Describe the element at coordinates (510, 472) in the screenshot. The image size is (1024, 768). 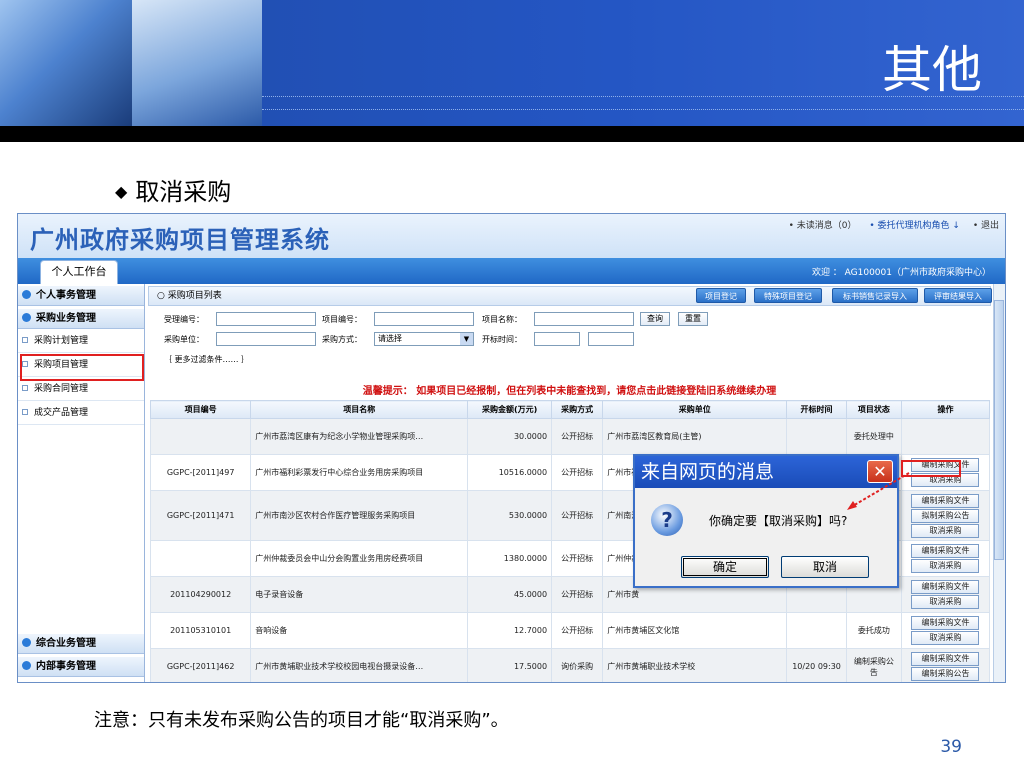
I see `cell-amount: 10516.0000` at that location.